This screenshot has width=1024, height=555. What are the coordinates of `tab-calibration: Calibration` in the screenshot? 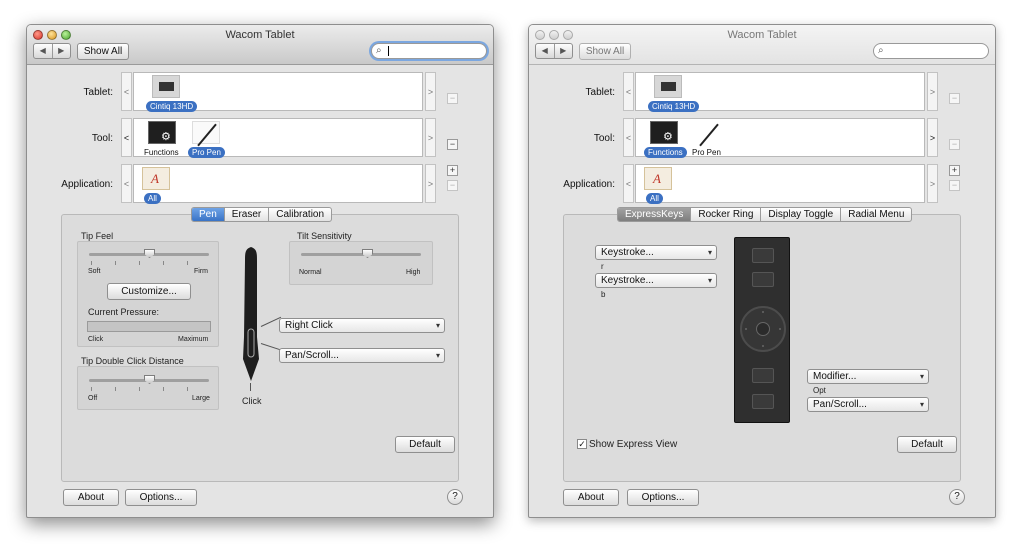 It's located at (300, 214).